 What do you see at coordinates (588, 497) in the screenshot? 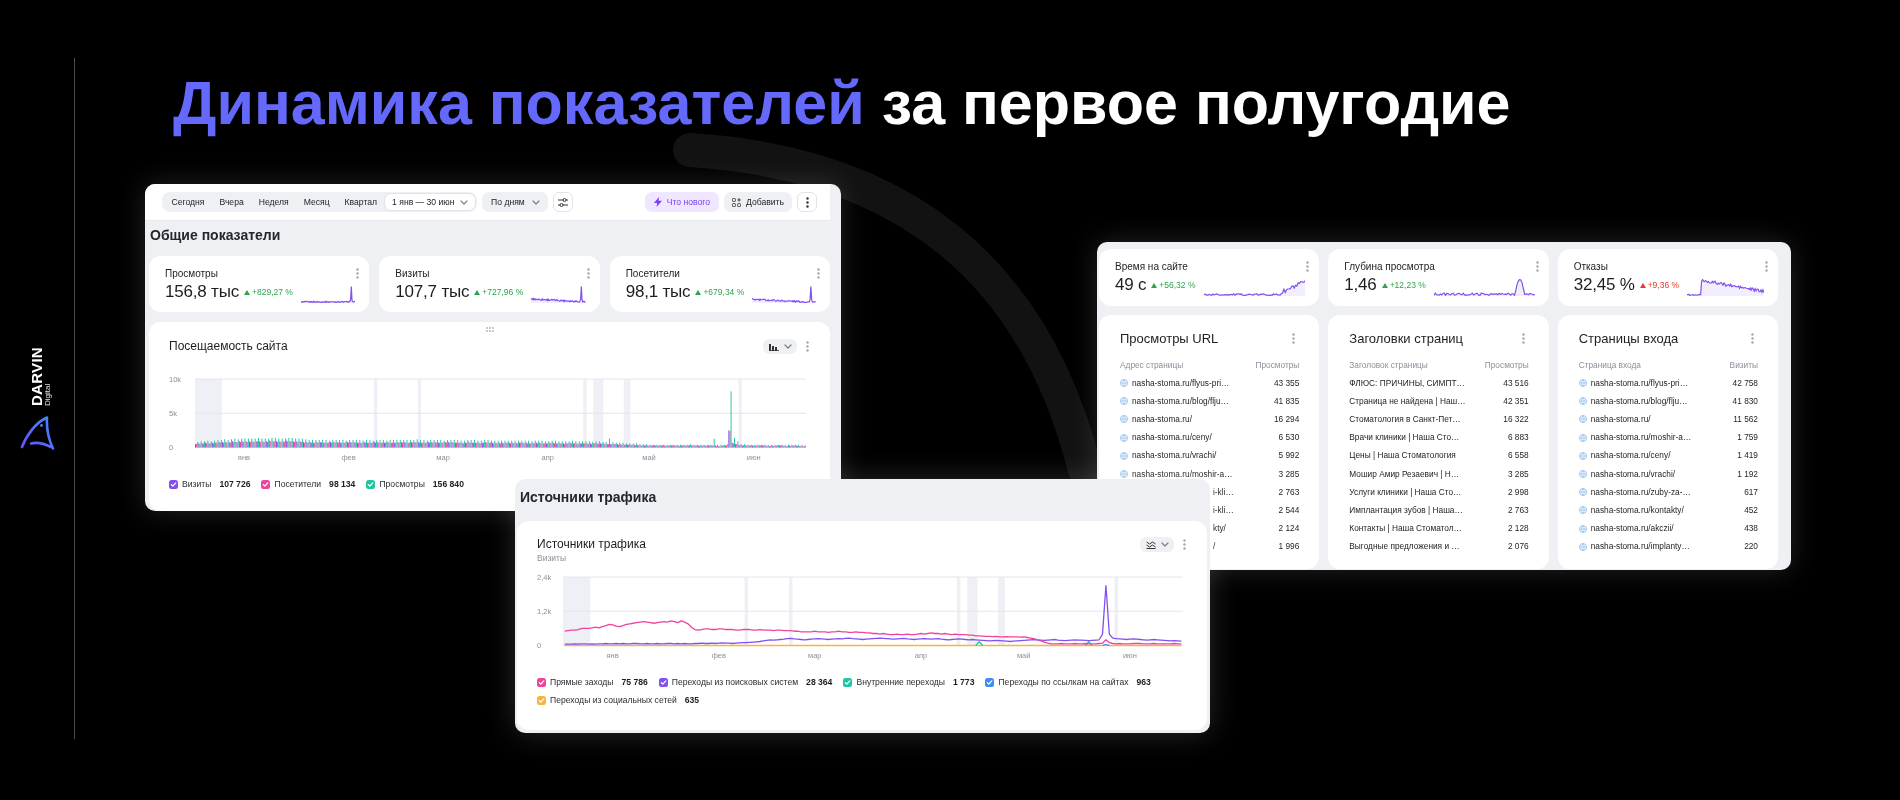
I see `section-heading: Источники трафика` at bounding box center [588, 497].